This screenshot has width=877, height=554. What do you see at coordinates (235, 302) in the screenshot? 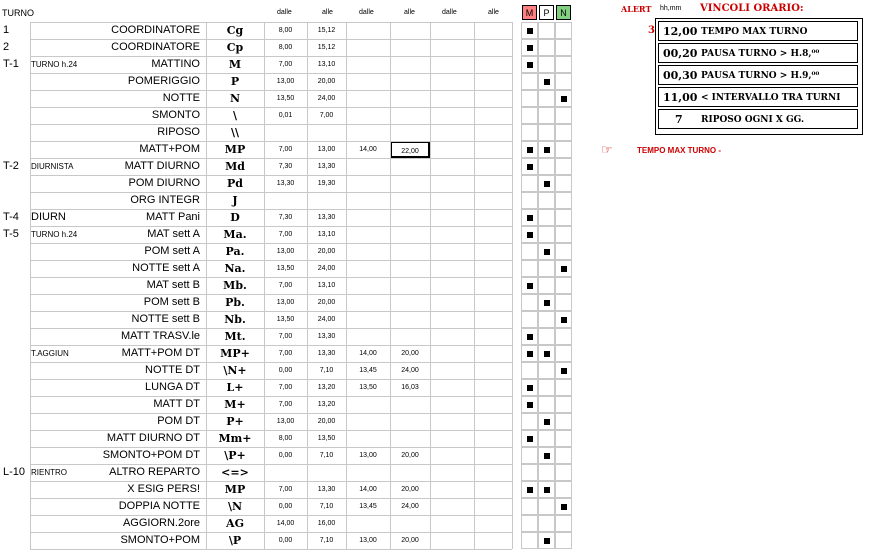
I see `shift-symbol: Pb.` at bounding box center [235, 302].